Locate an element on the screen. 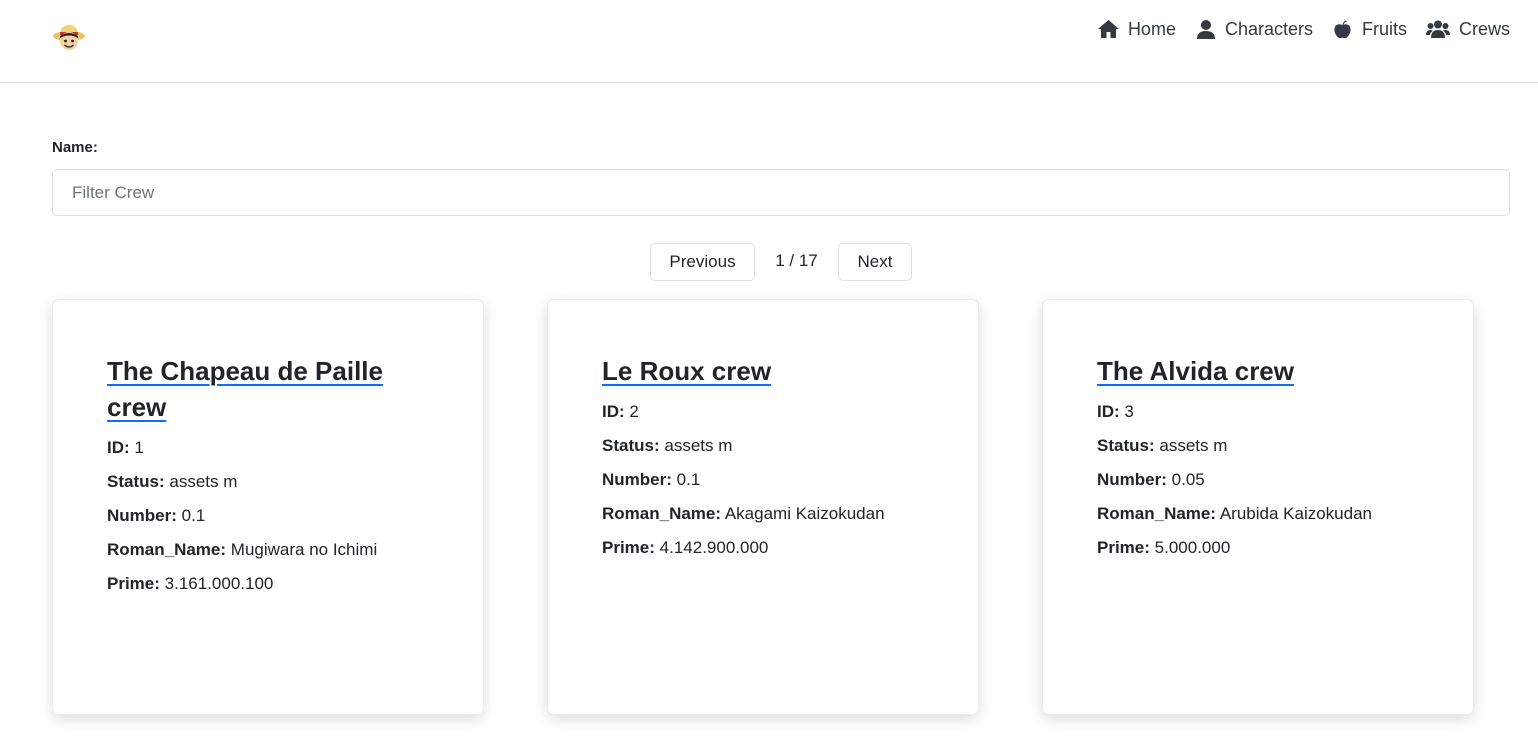 The width and height of the screenshot is (1538, 737). crew-title-link: The Alvida crew is located at coordinates (1258, 371).